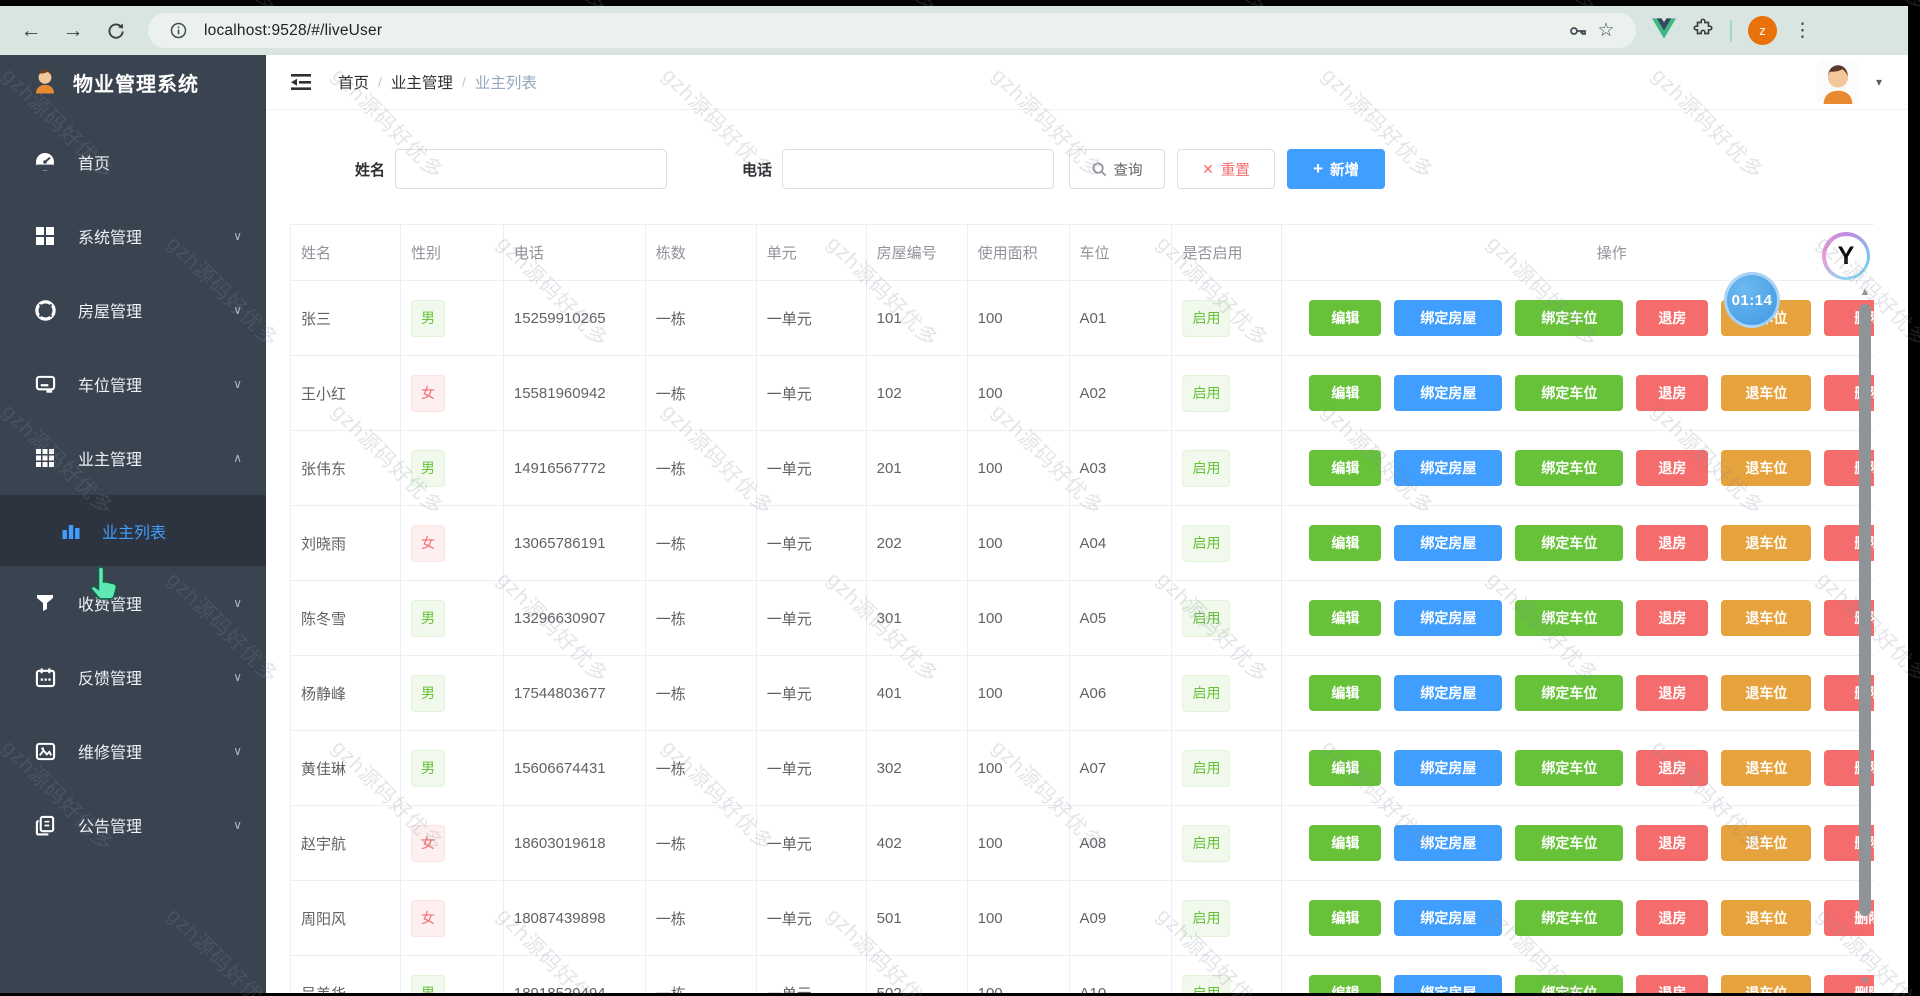 This screenshot has height=996, width=1920. I want to click on scroll-down-icon: ▼, so click(1865, 981).